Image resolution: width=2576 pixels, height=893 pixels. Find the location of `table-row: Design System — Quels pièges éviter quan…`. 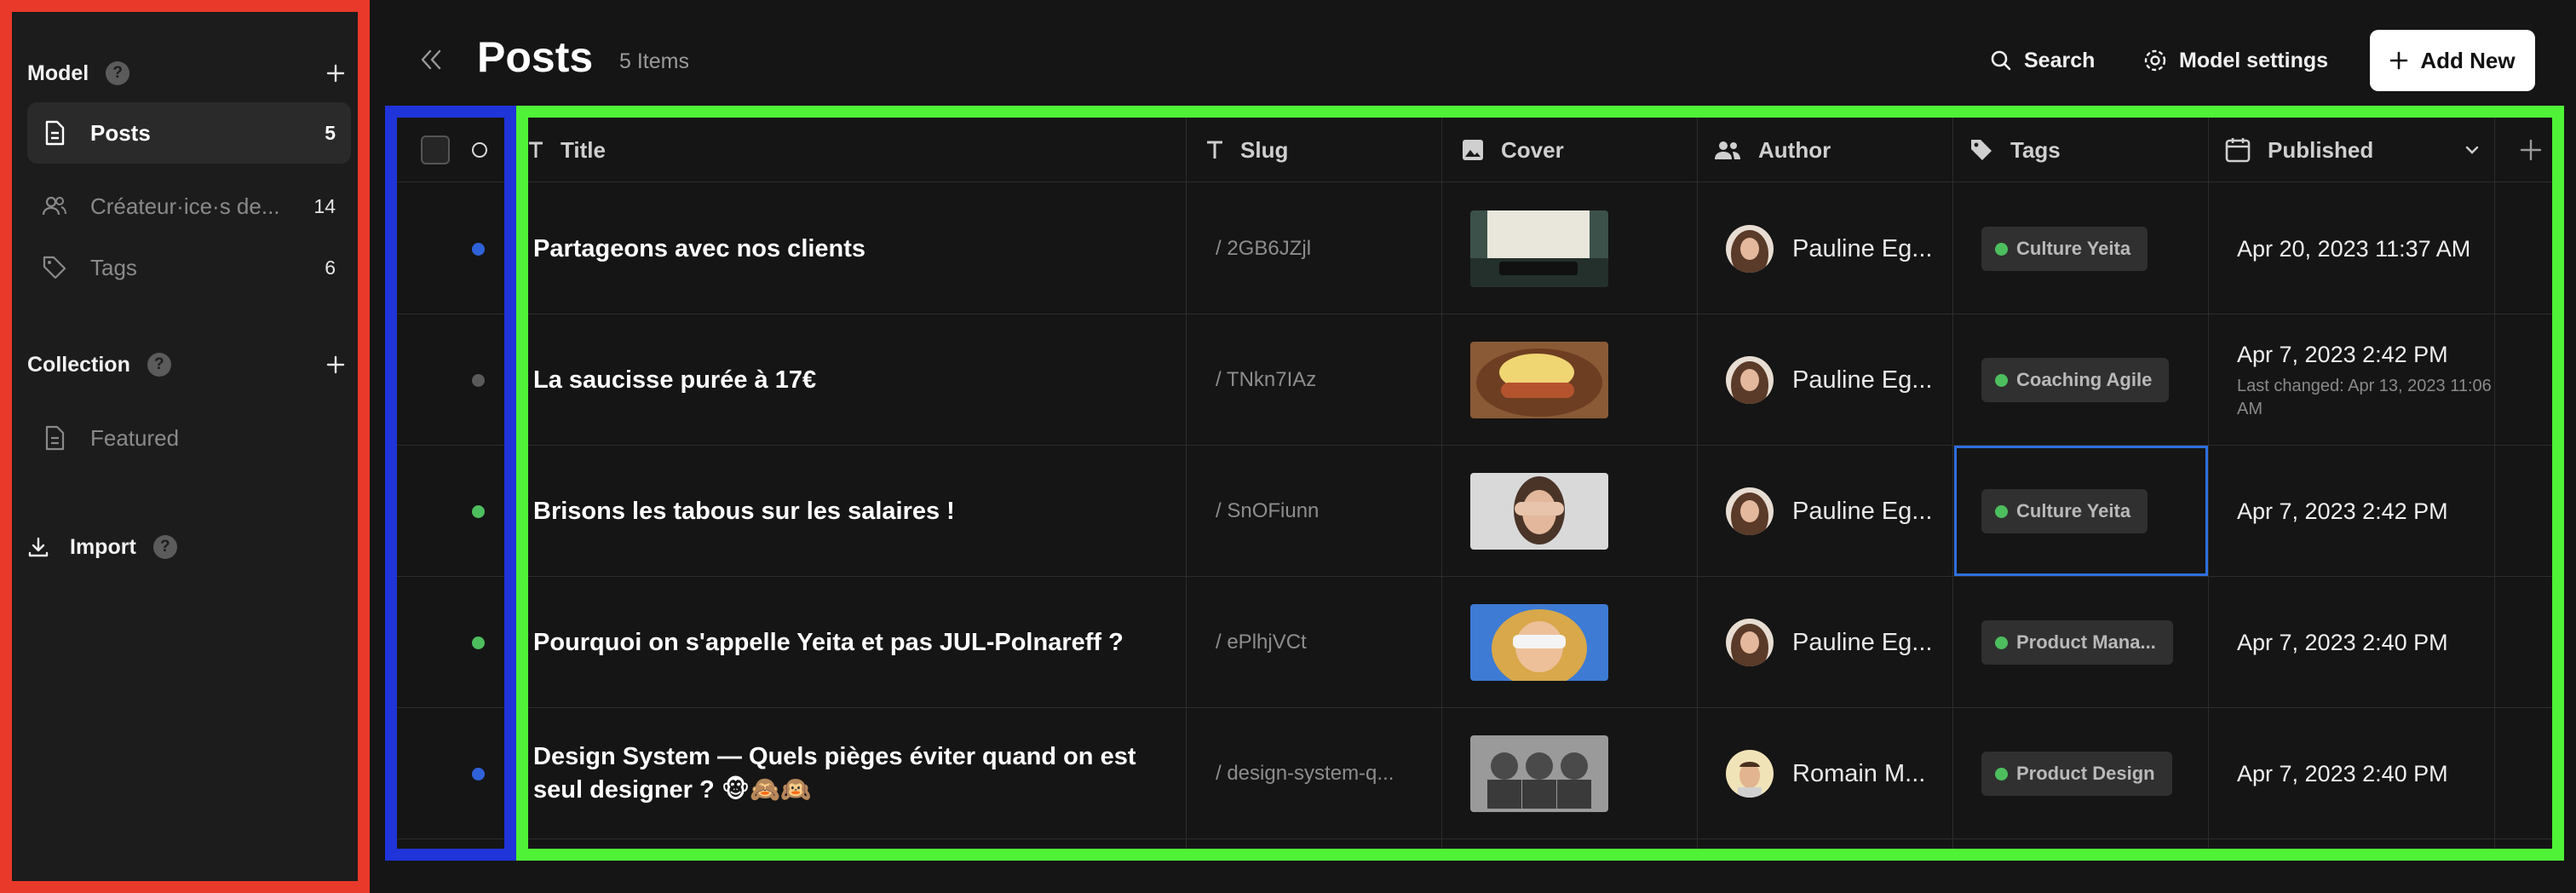

table-row: Design System — Quels pièges éviter quan… is located at coordinates (1474, 773).